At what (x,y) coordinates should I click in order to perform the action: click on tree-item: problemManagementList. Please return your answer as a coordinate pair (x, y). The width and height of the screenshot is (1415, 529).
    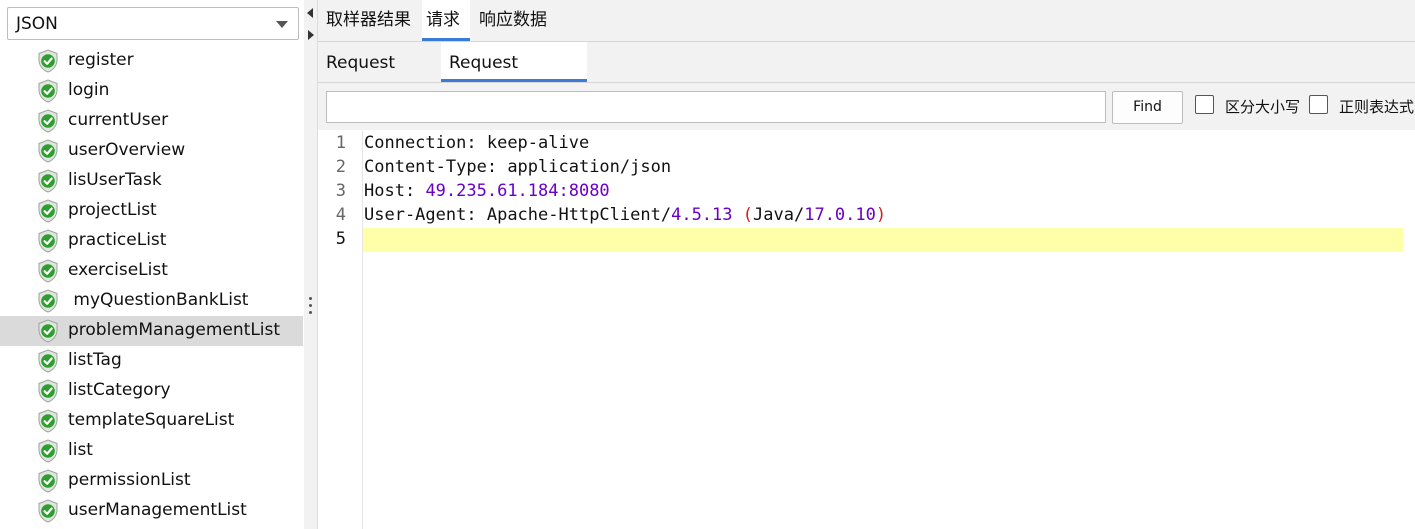
    Looking at the image, I should click on (151, 331).